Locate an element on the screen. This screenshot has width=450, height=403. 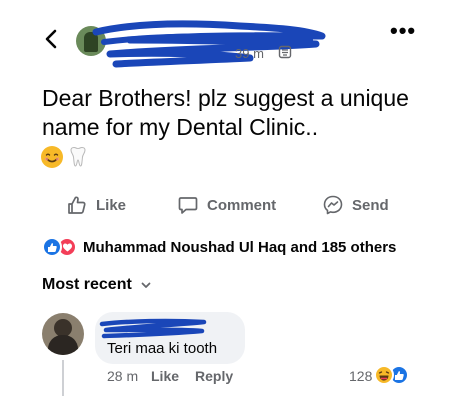
comment-reaction-count: 128 is located at coordinates (360, 376).